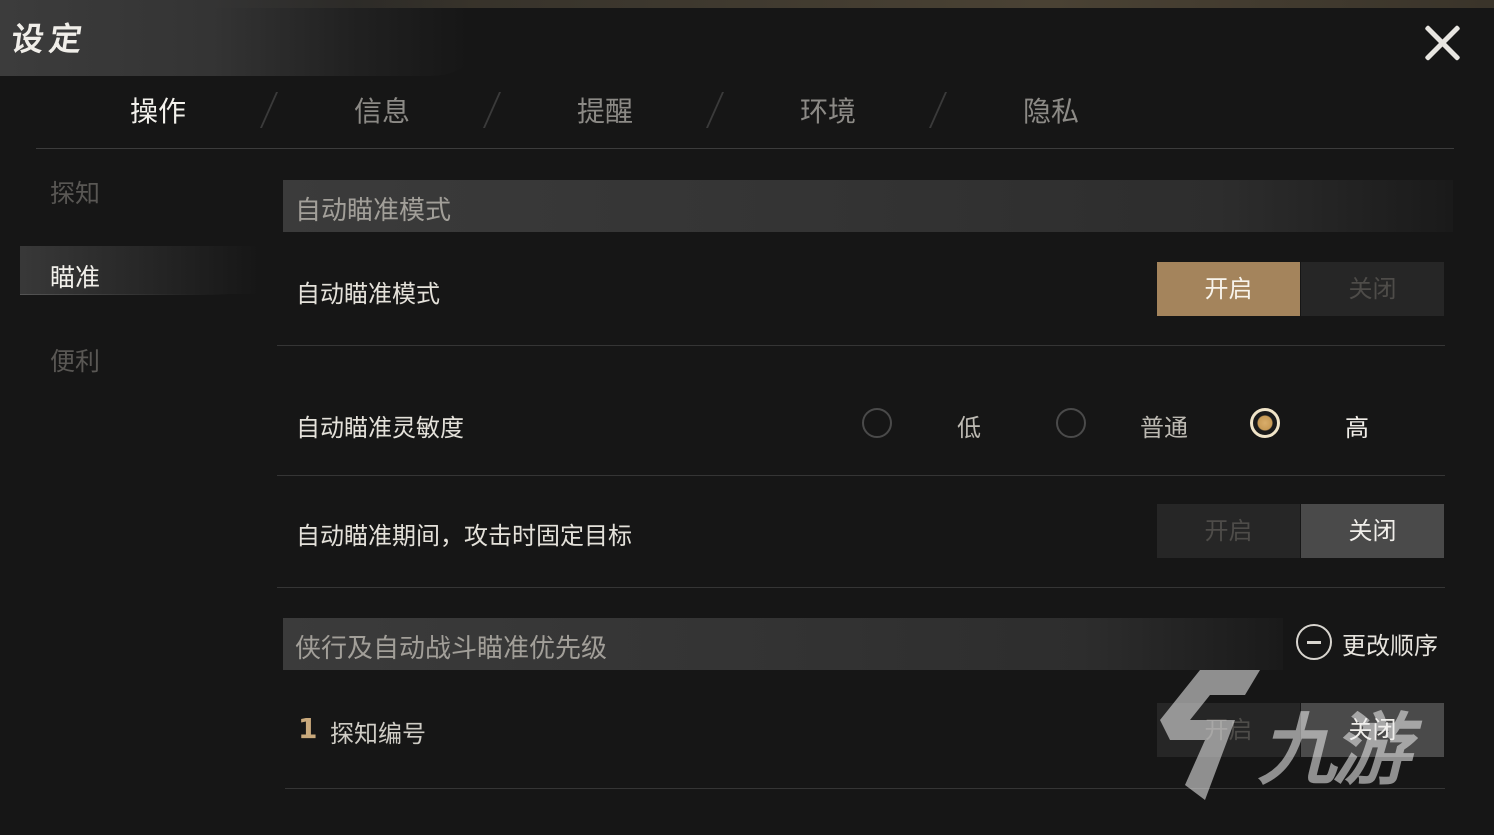 The height and width of the screenshot is (835, 1494). I want to click on tab-bar: 操作 信息 提醒 环境 隐私, so click(745, 116).